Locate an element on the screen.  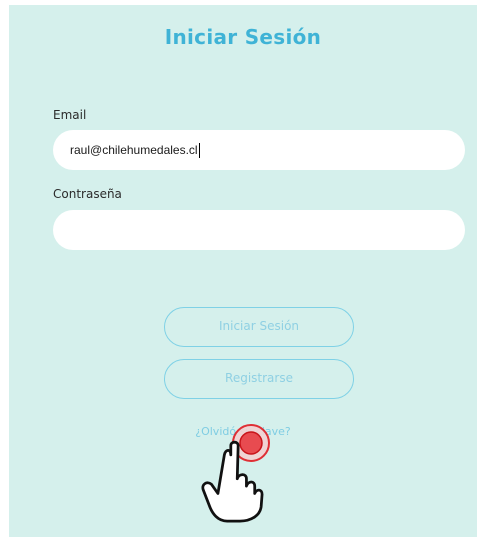
password-field is located at coordinates (259, 230).